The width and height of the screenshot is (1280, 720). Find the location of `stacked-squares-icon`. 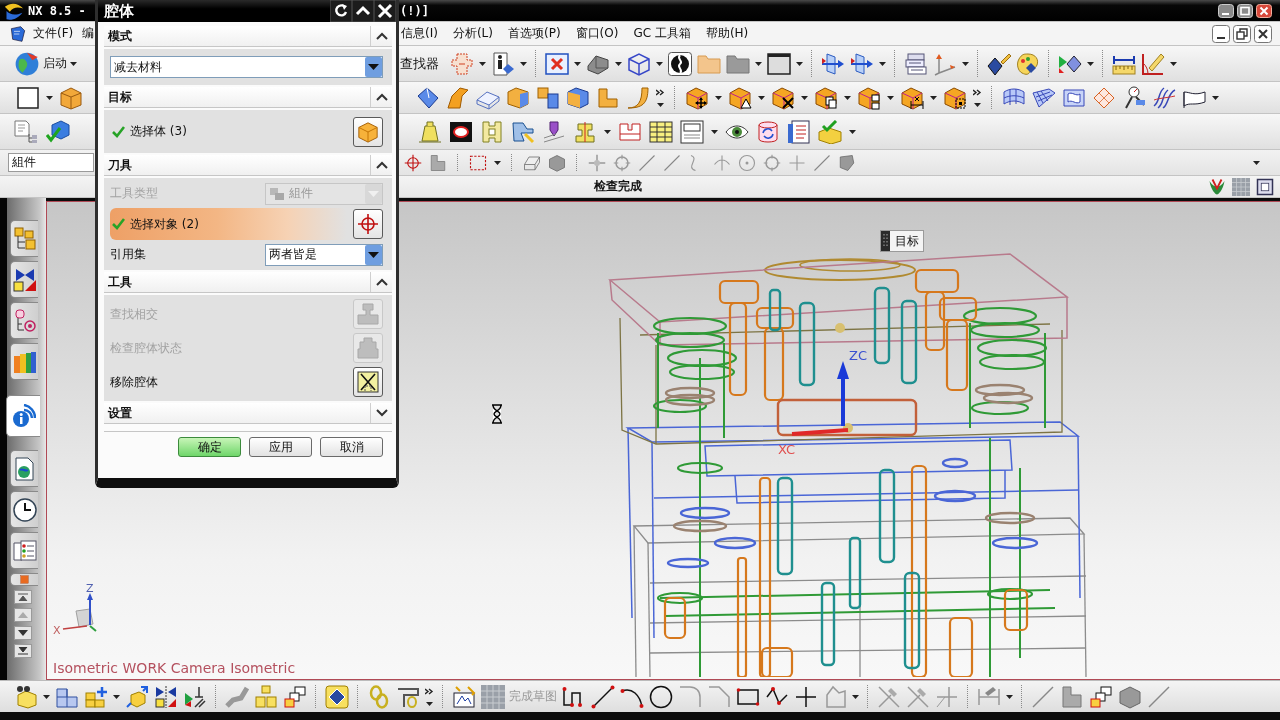

stacked-squares-icon is located at coordinates (1101, 696).